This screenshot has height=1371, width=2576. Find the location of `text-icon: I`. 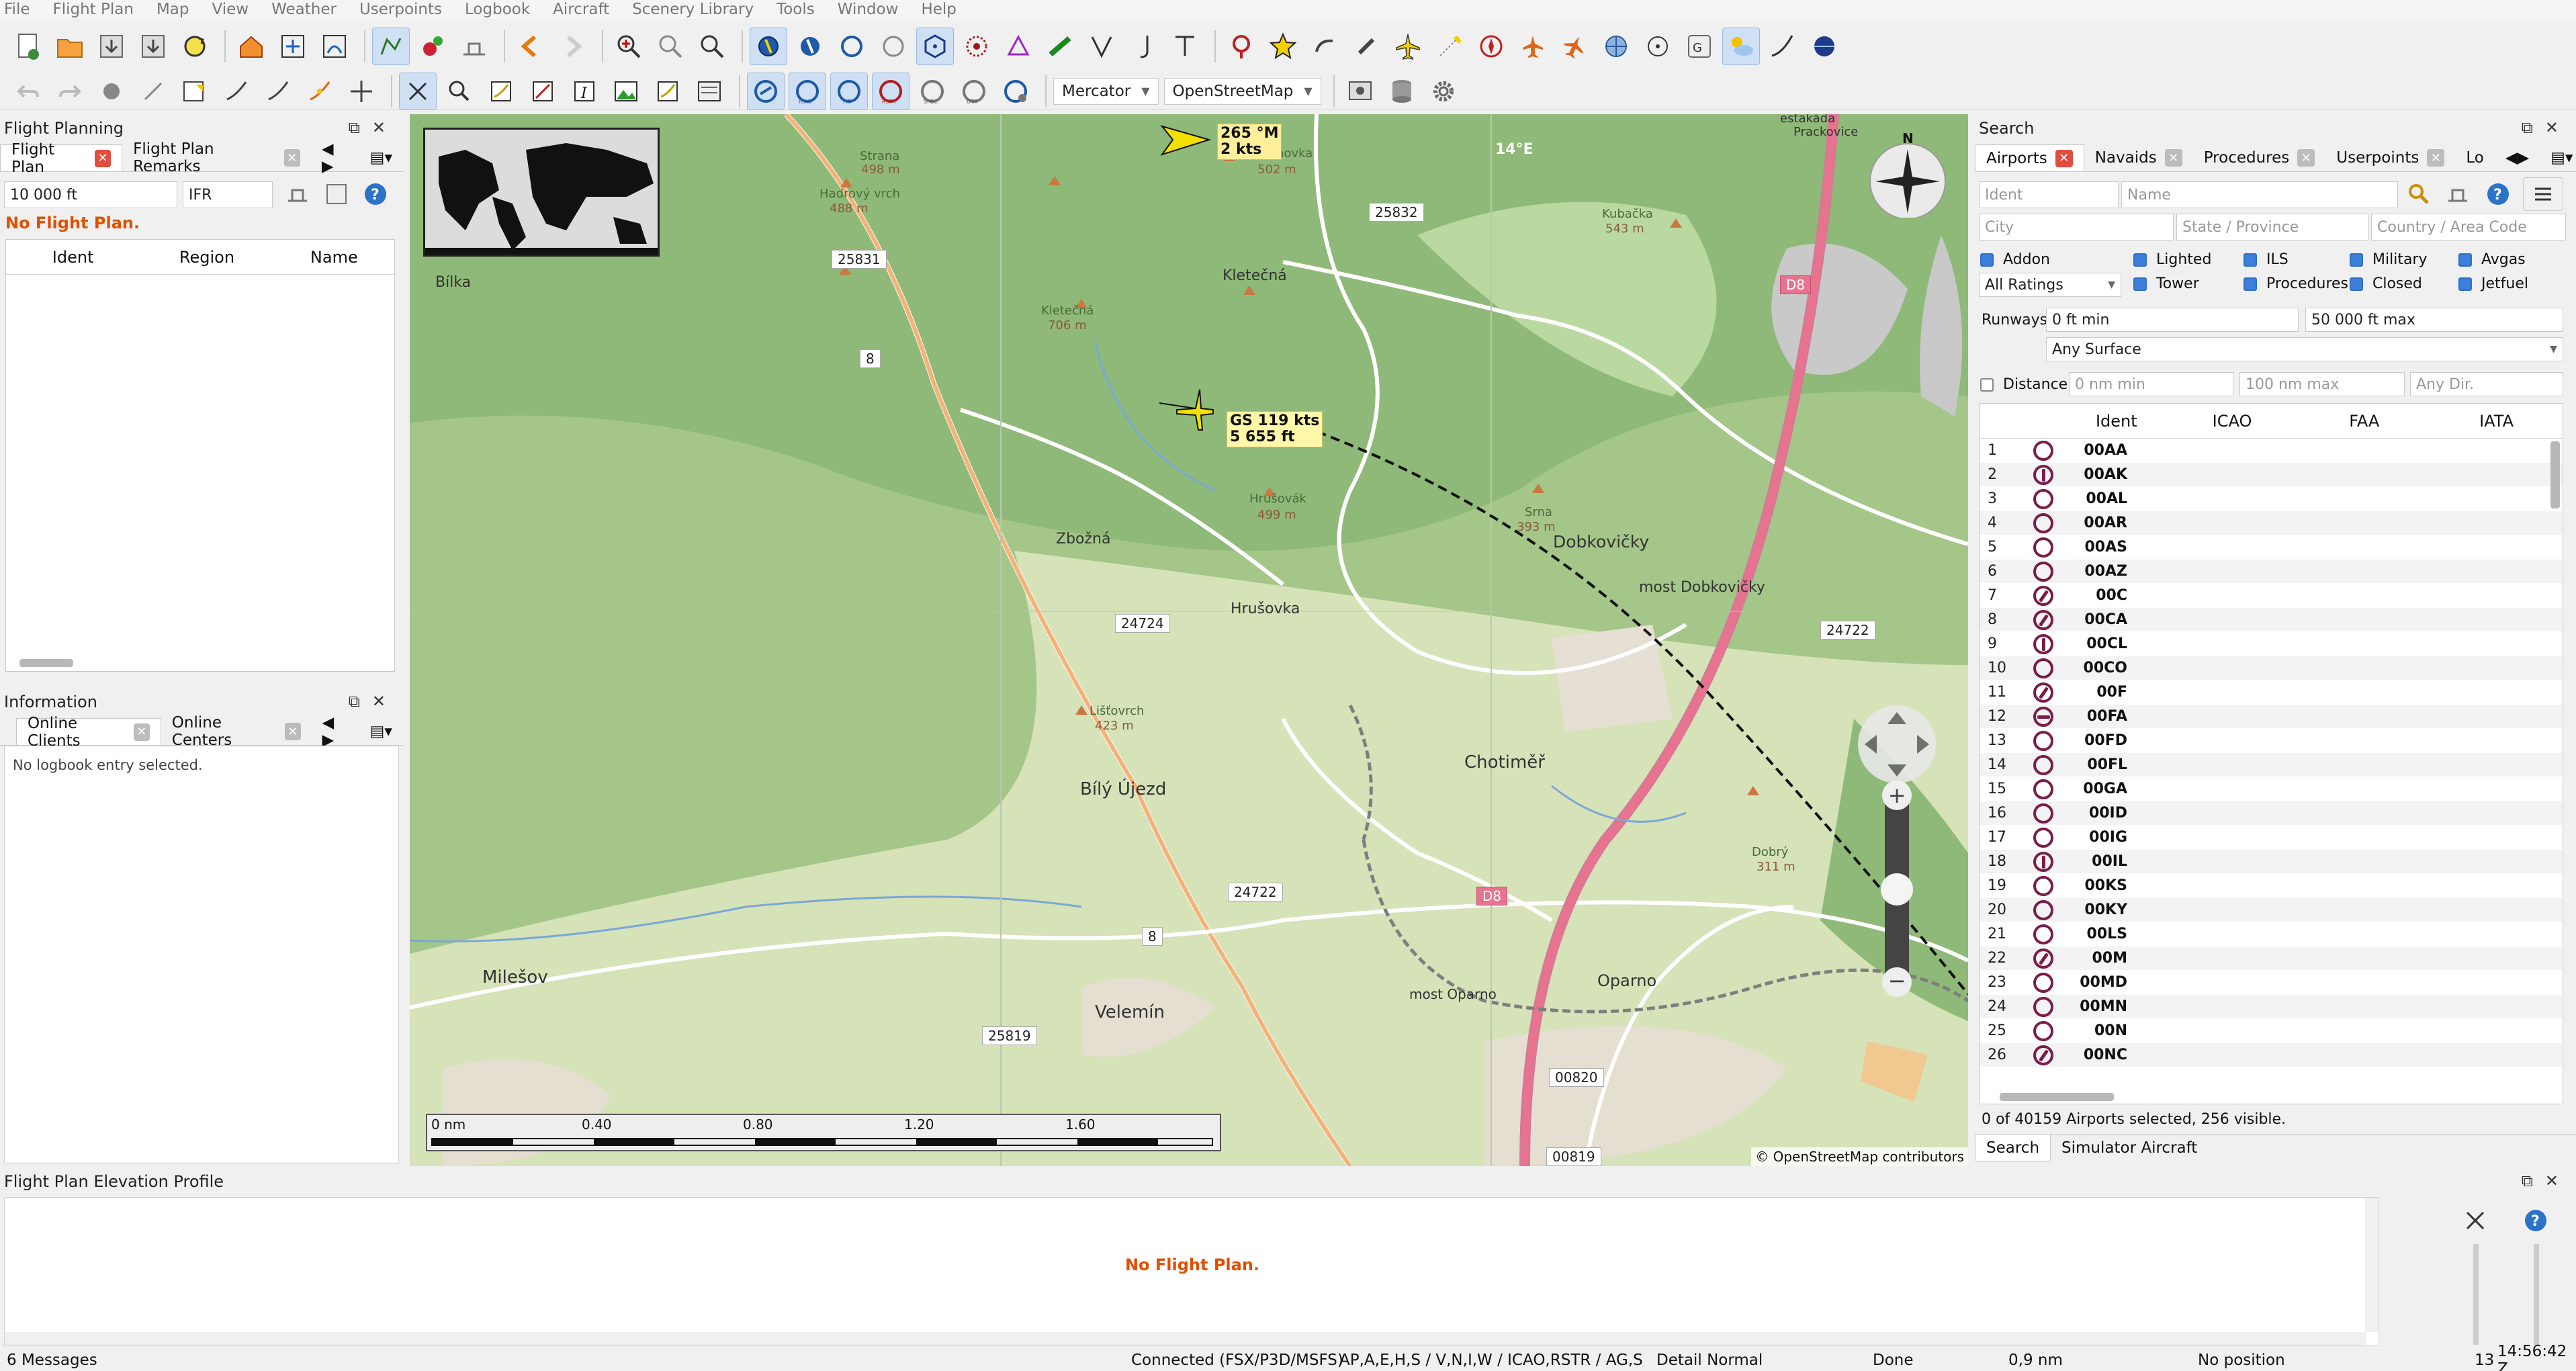

text-icon: I is located at coordinates (584, 91).